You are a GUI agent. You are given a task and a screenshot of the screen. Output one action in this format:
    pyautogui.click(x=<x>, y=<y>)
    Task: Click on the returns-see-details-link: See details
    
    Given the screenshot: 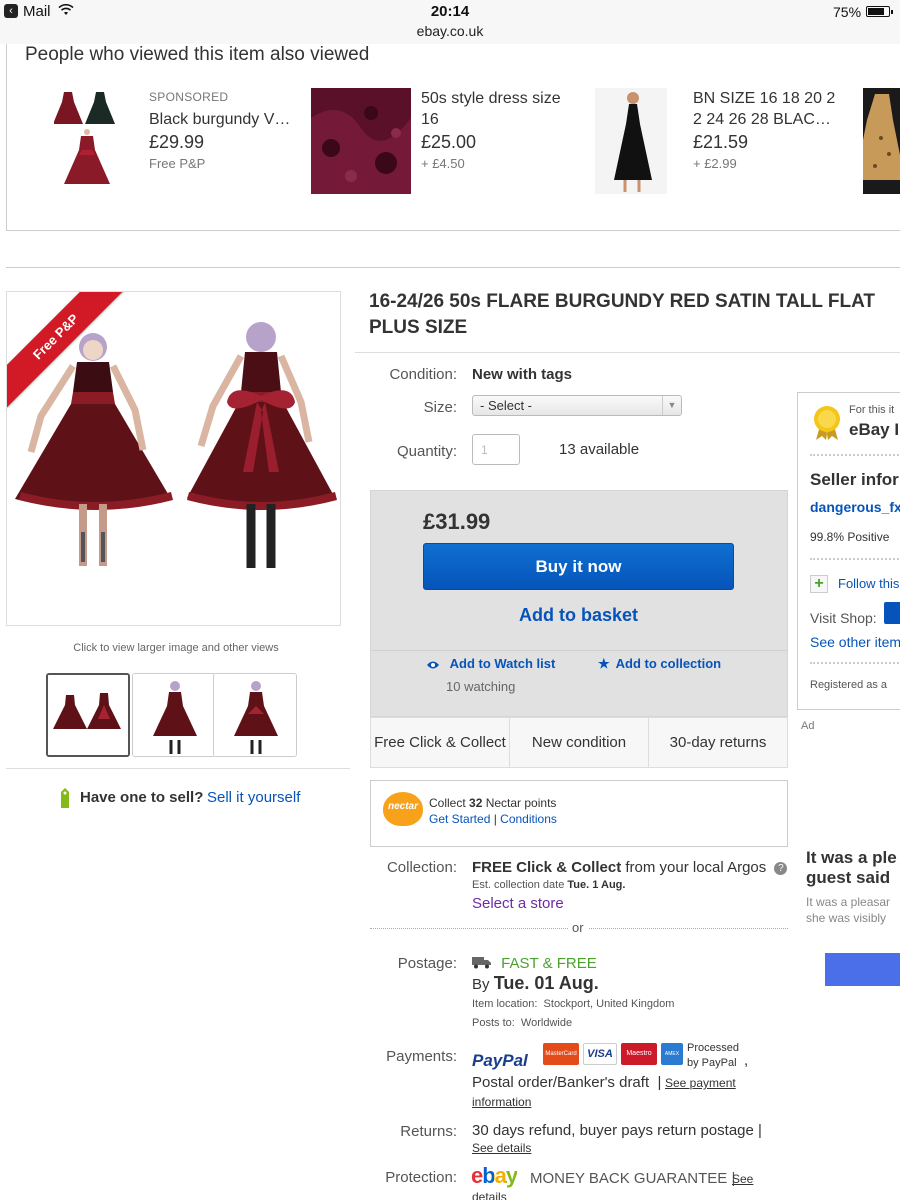 What is the action you would take?
    pyautogui.click(x=501, y=1148)
    